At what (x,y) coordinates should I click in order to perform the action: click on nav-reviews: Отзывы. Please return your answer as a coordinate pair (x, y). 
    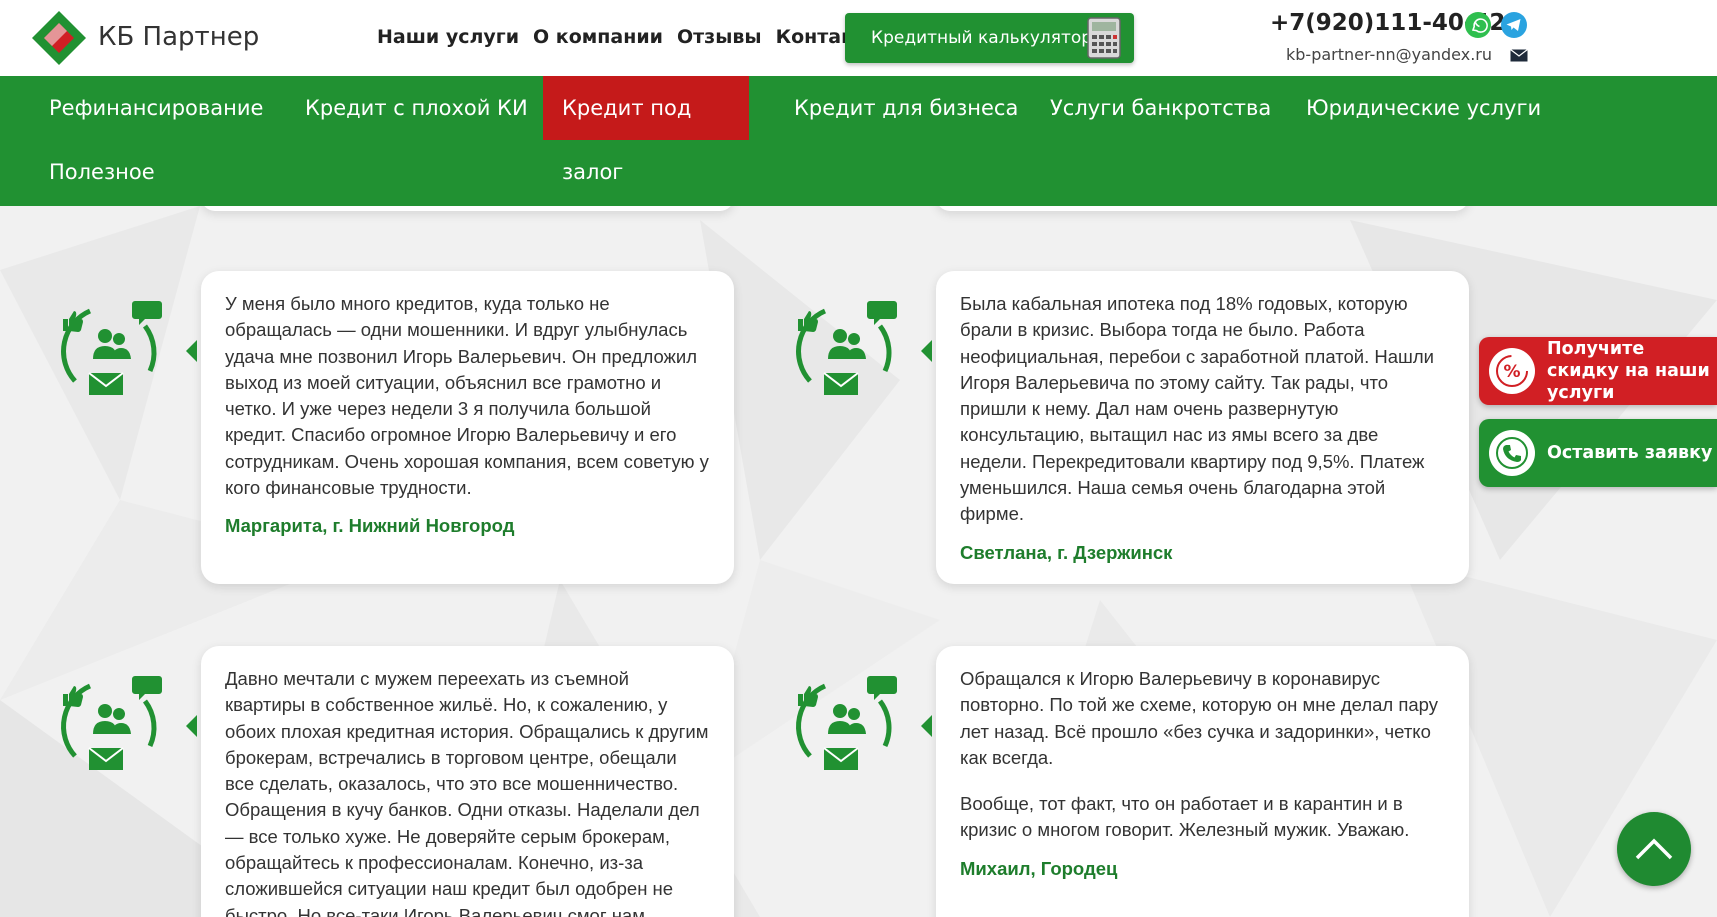
    Looking at the image, I should click on (719, 37).